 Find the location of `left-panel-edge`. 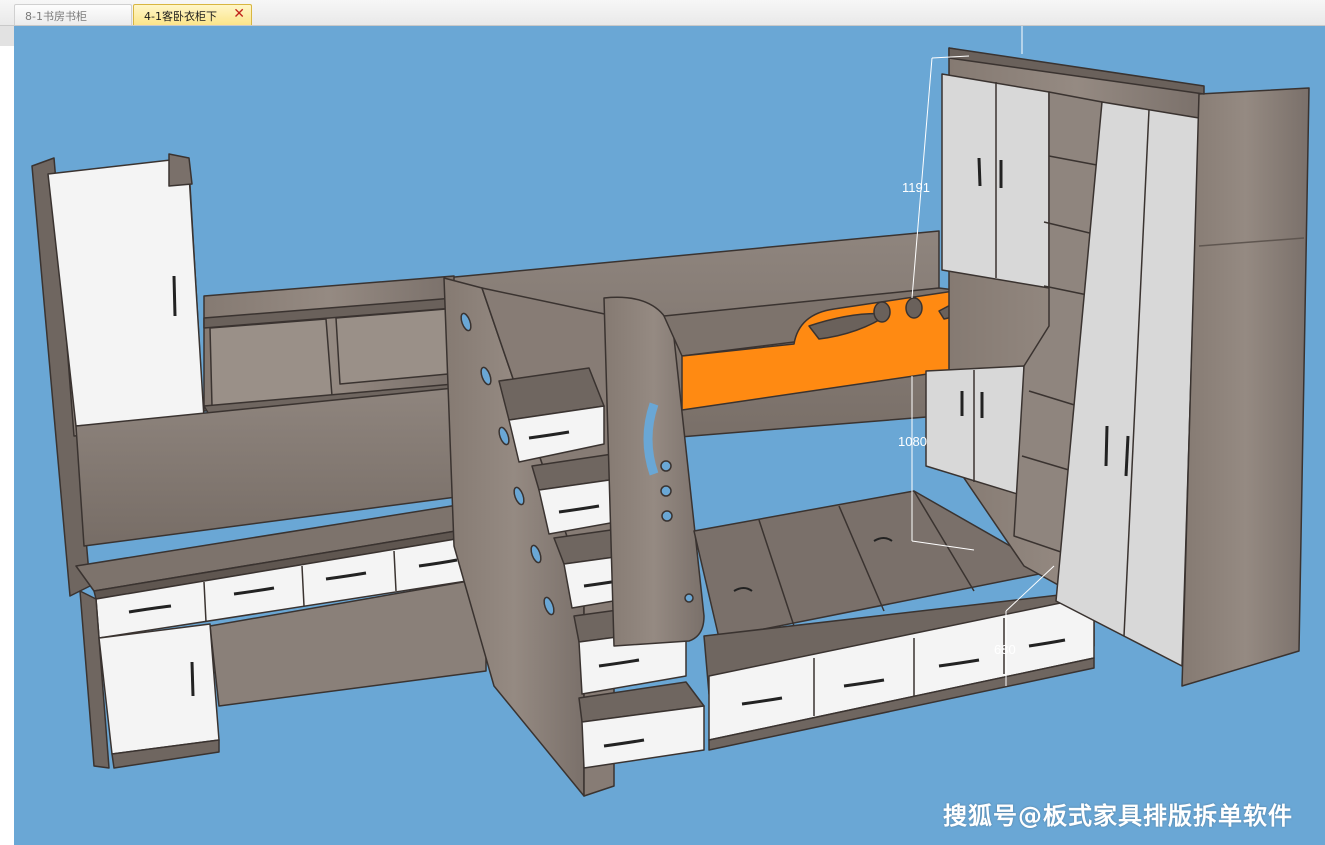

left-panel-edge is located at coordinates (7, 36).